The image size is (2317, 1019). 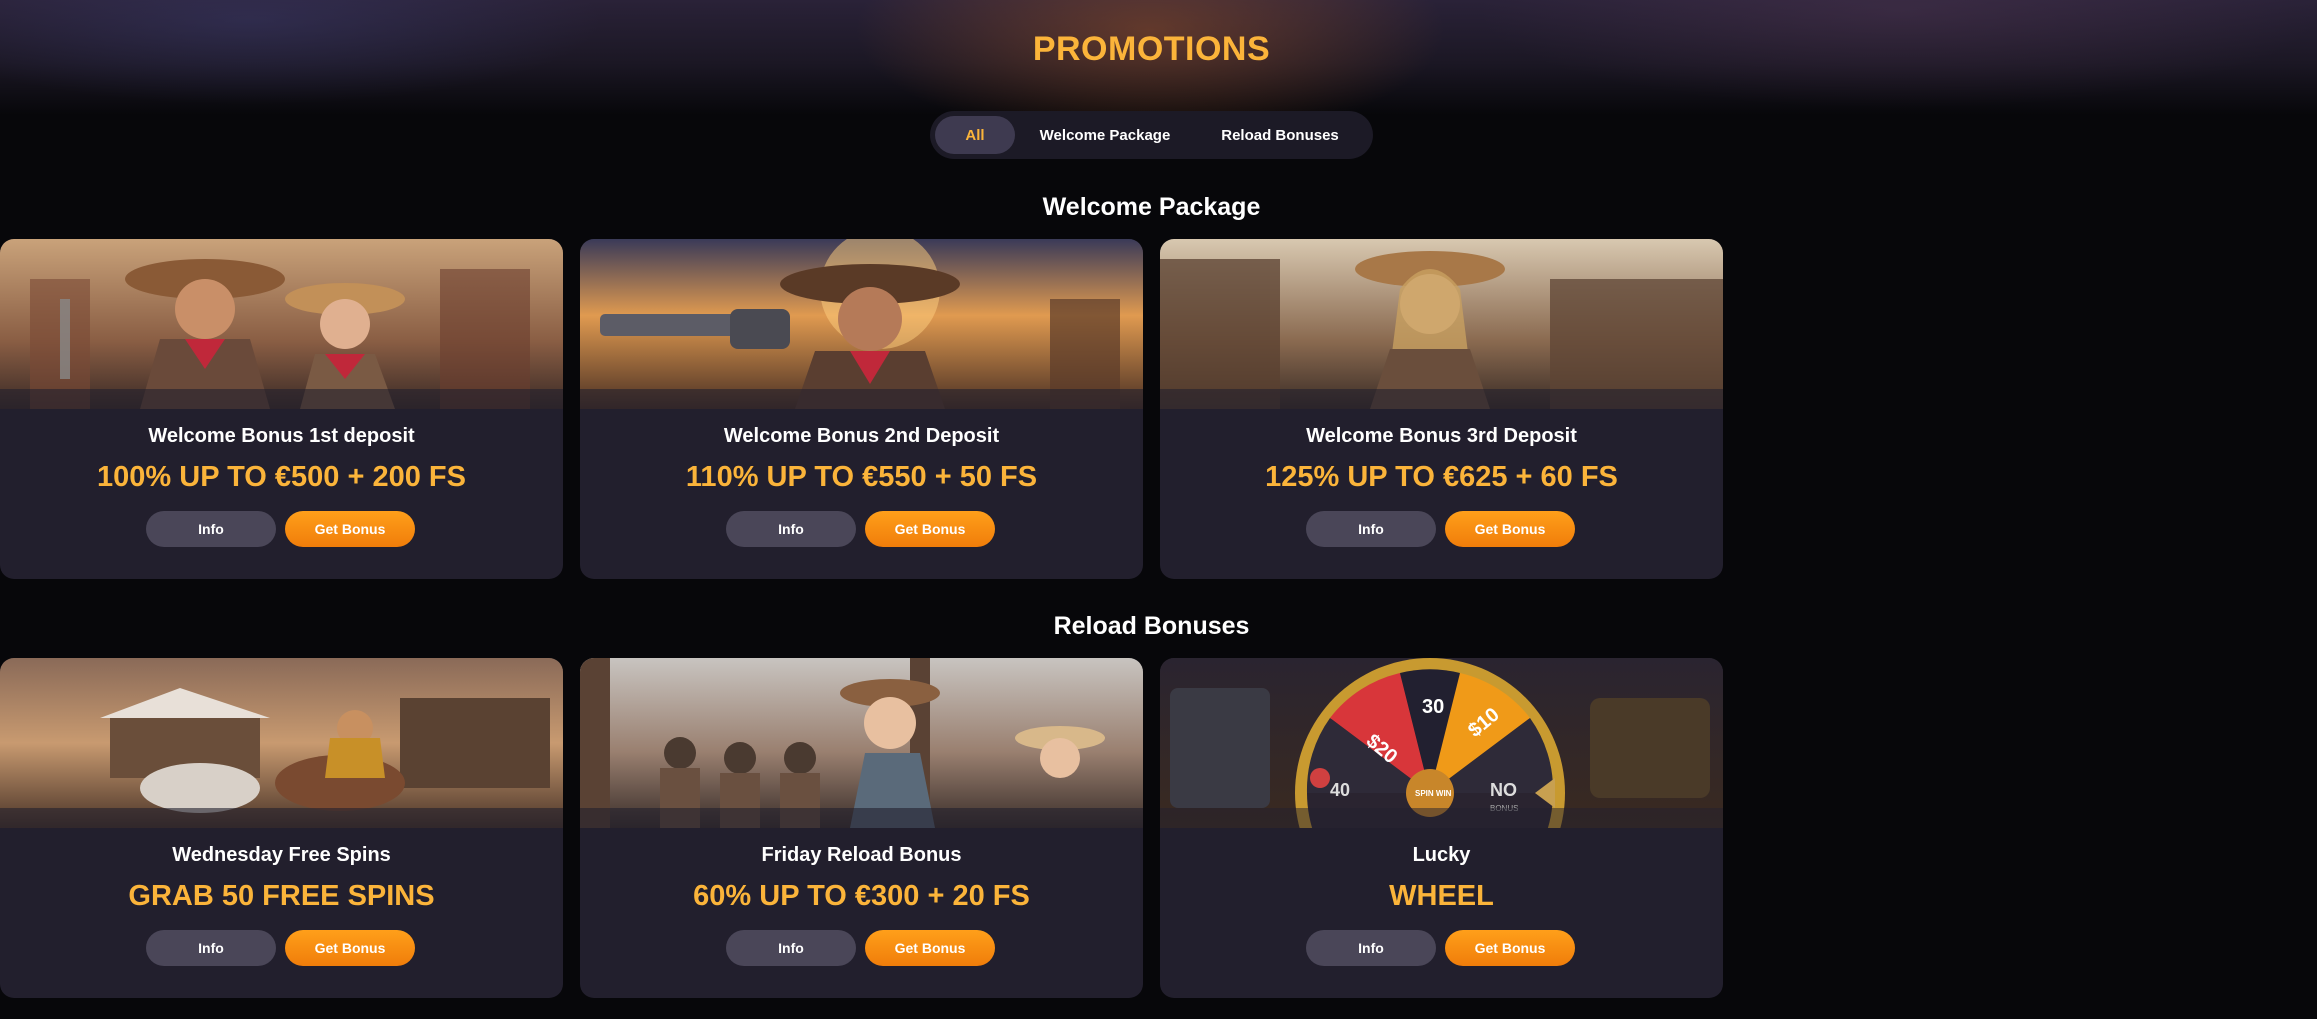 I want to click on promo-offer: 100% UP TO €500 + 200 FS, so click(x=281, y=477).